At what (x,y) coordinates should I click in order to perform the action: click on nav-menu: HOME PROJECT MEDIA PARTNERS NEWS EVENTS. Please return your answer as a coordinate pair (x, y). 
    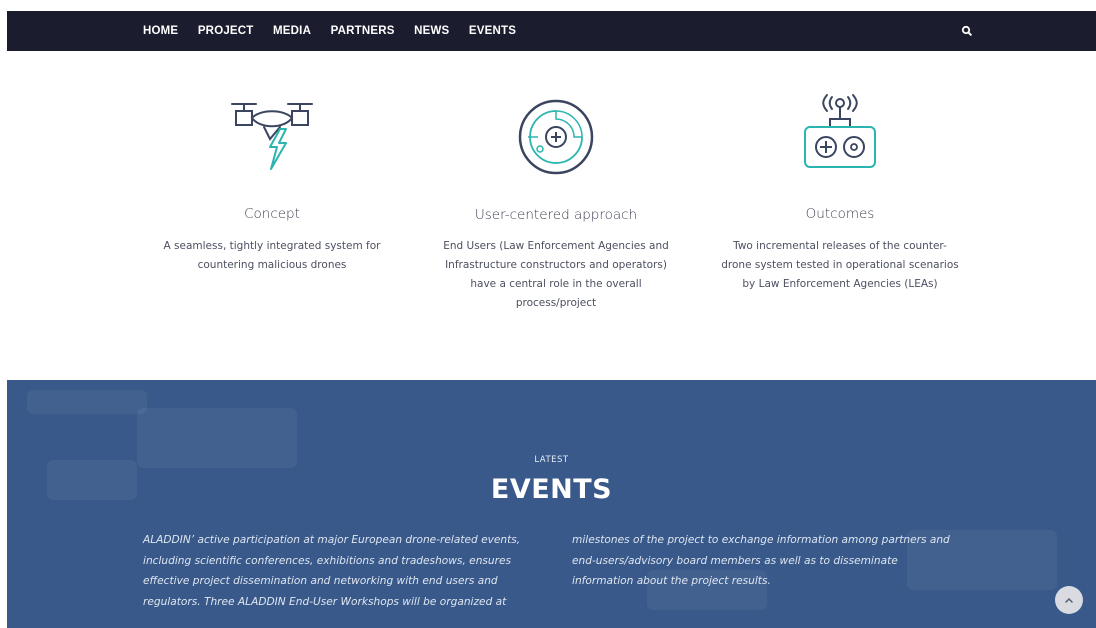
    Looking at the image, I should click on (339, 31).